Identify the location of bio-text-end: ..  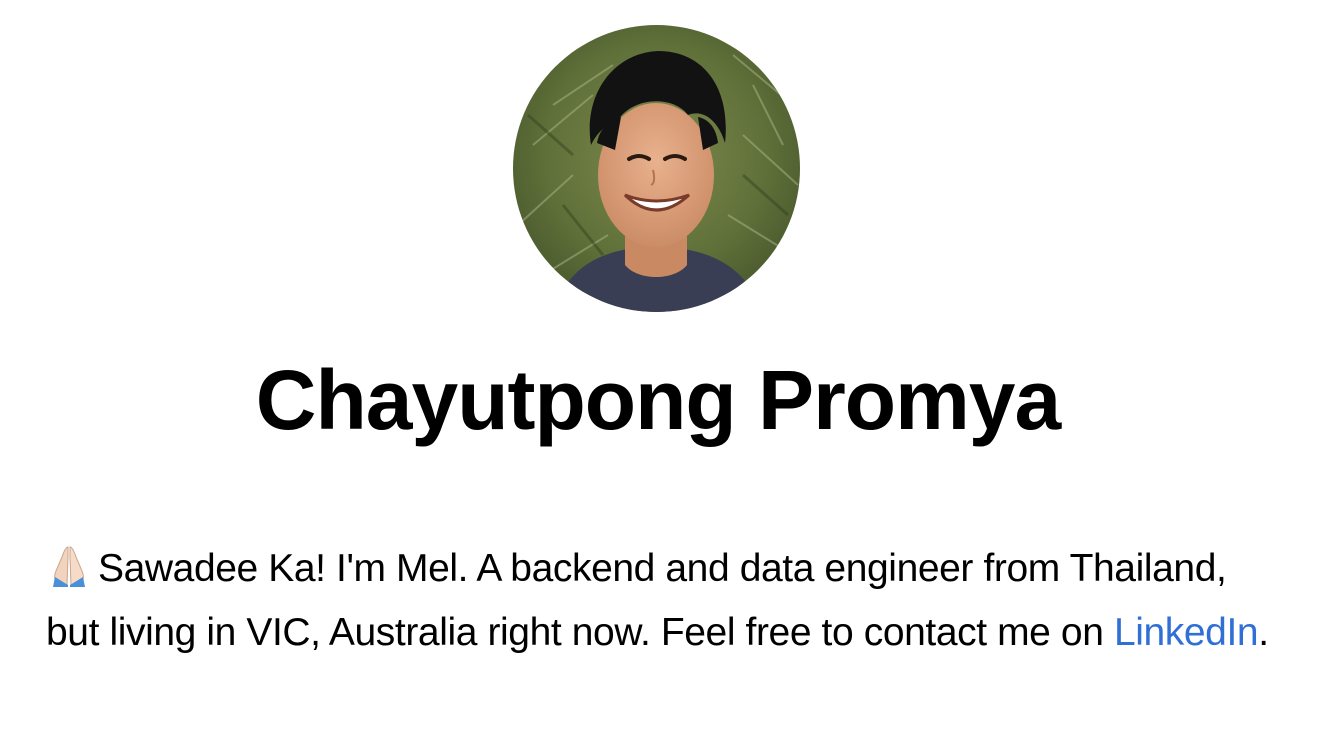
(1263, 632).